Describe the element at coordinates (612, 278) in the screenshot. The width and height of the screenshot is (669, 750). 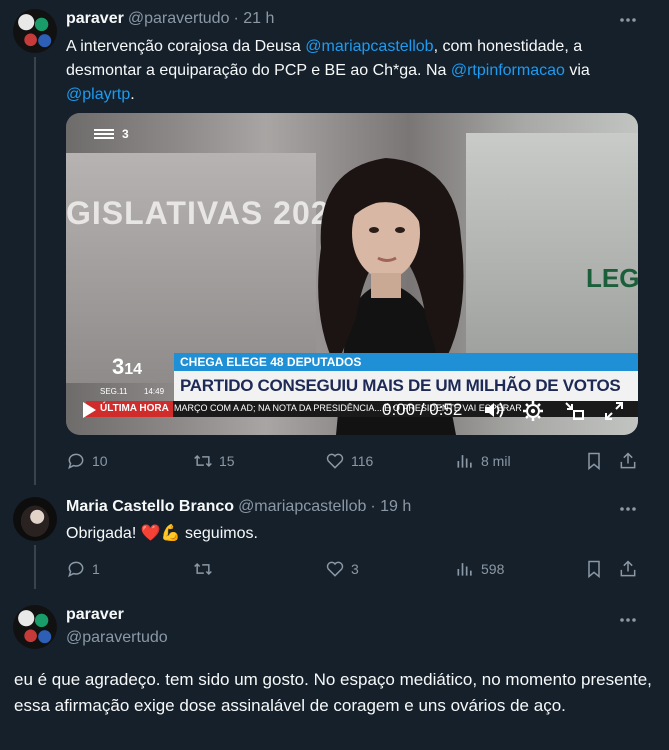
I see `side-text: LEG` at that location.